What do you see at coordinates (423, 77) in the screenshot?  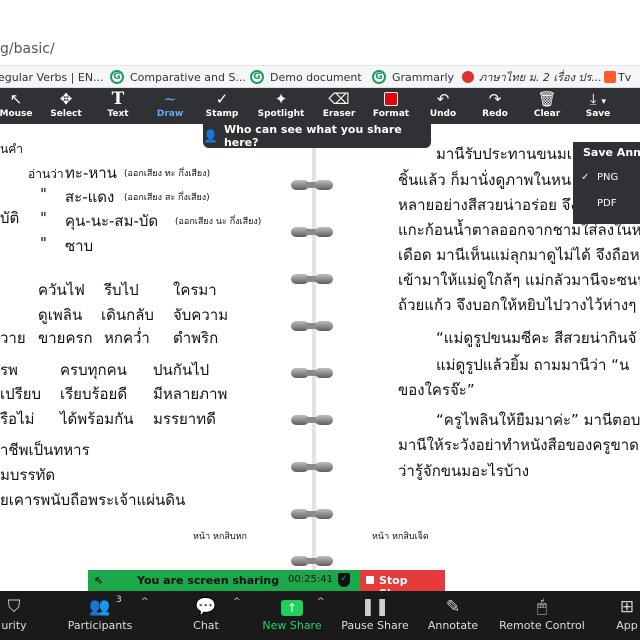 I see `bookmark-label: Grammarly` at bounding box center [423, 77].